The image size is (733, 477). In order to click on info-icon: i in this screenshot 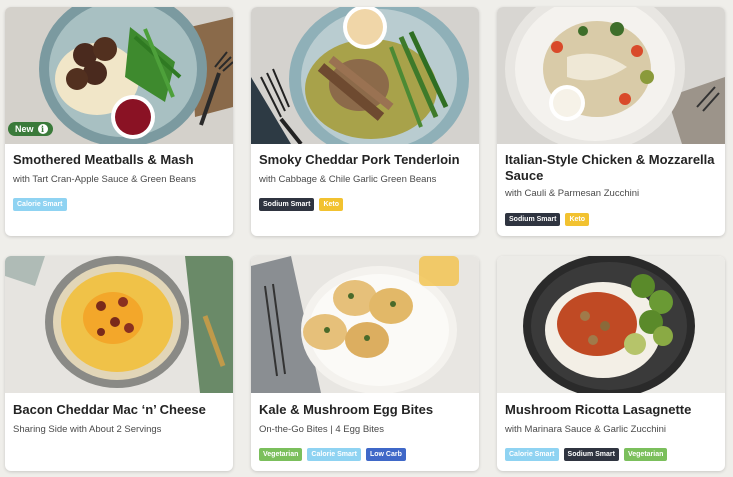, I will do `click(42, 129)`.